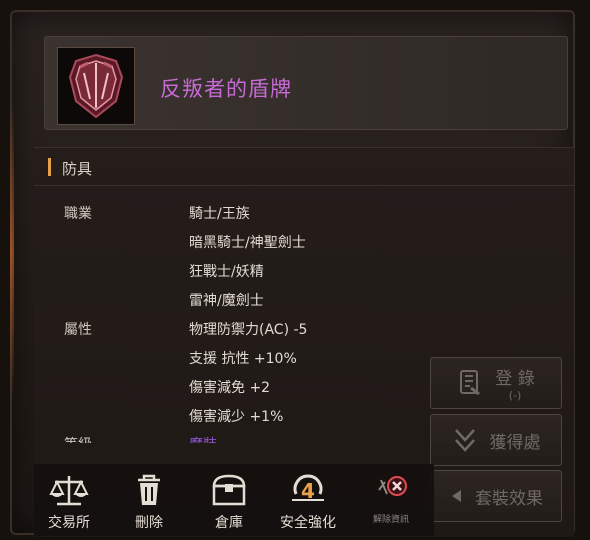 The width and height of the screenshot is (590, 540). I want to click on card-icon, so click(470, 383).